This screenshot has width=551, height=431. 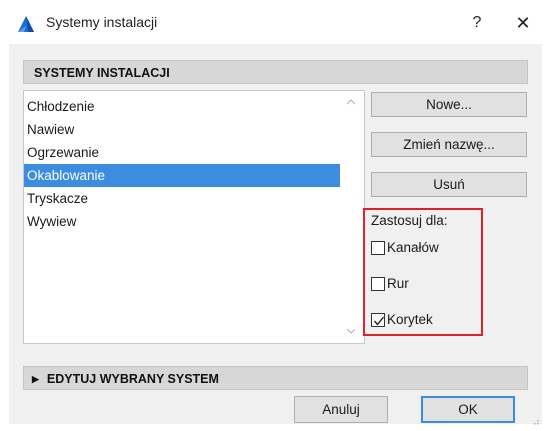 What do you see at coordinates (182, 198) in the screenshot?
I see `list-item: Tryskacze` at bounding box center [182, 198].